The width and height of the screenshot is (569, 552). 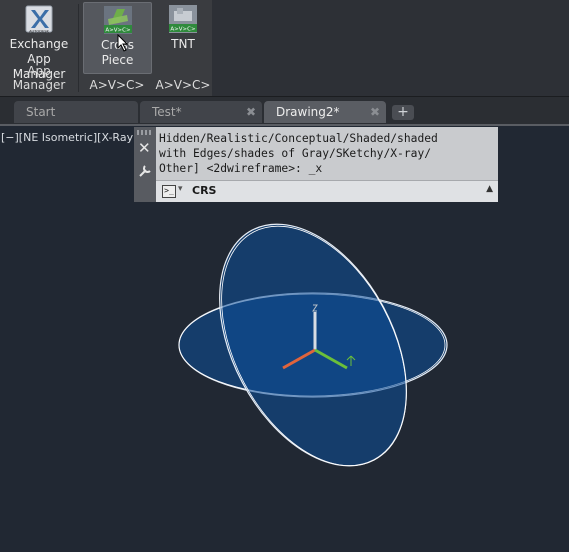 What do you see at coordinates (241, 168) in the screenshot?
I see `history-line: Other] <2dwireframe>: _x` at bounding box center [241, 168].